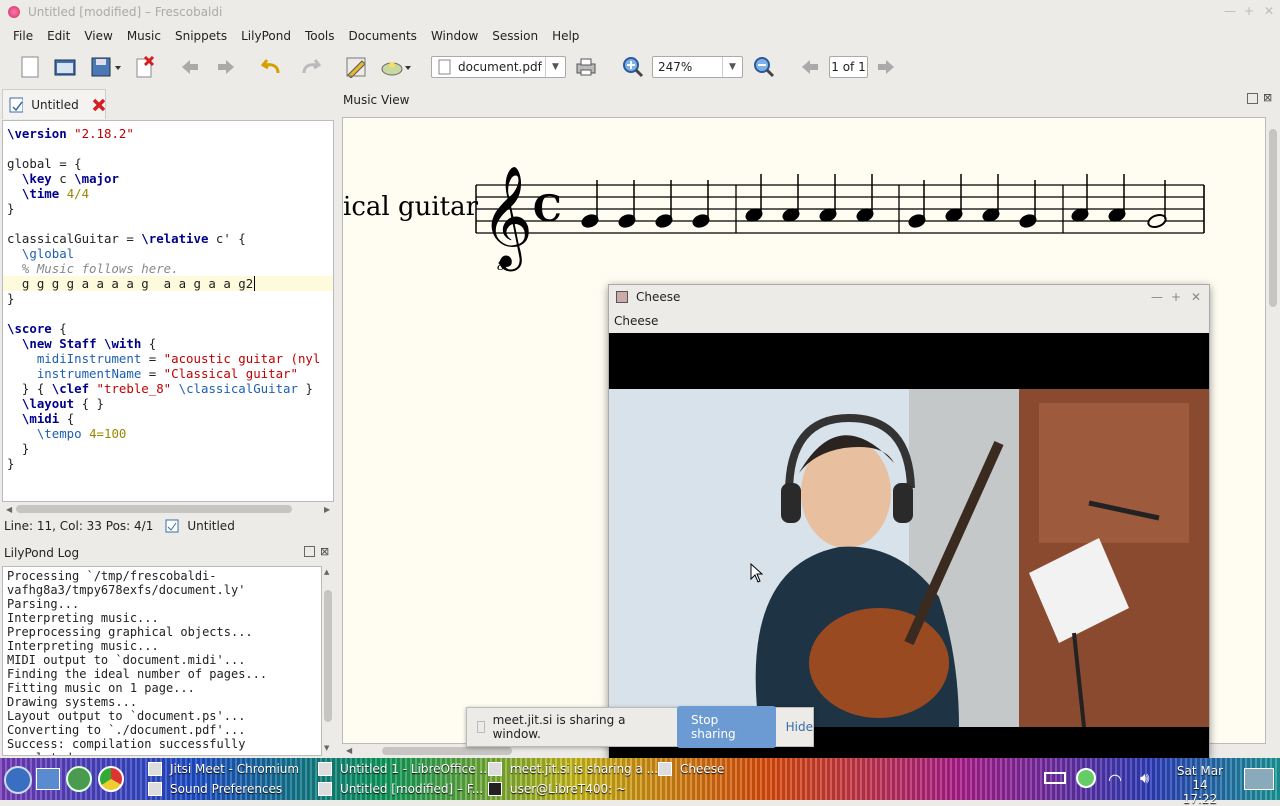  I want to click on menu-file: File, so click(23, 36).